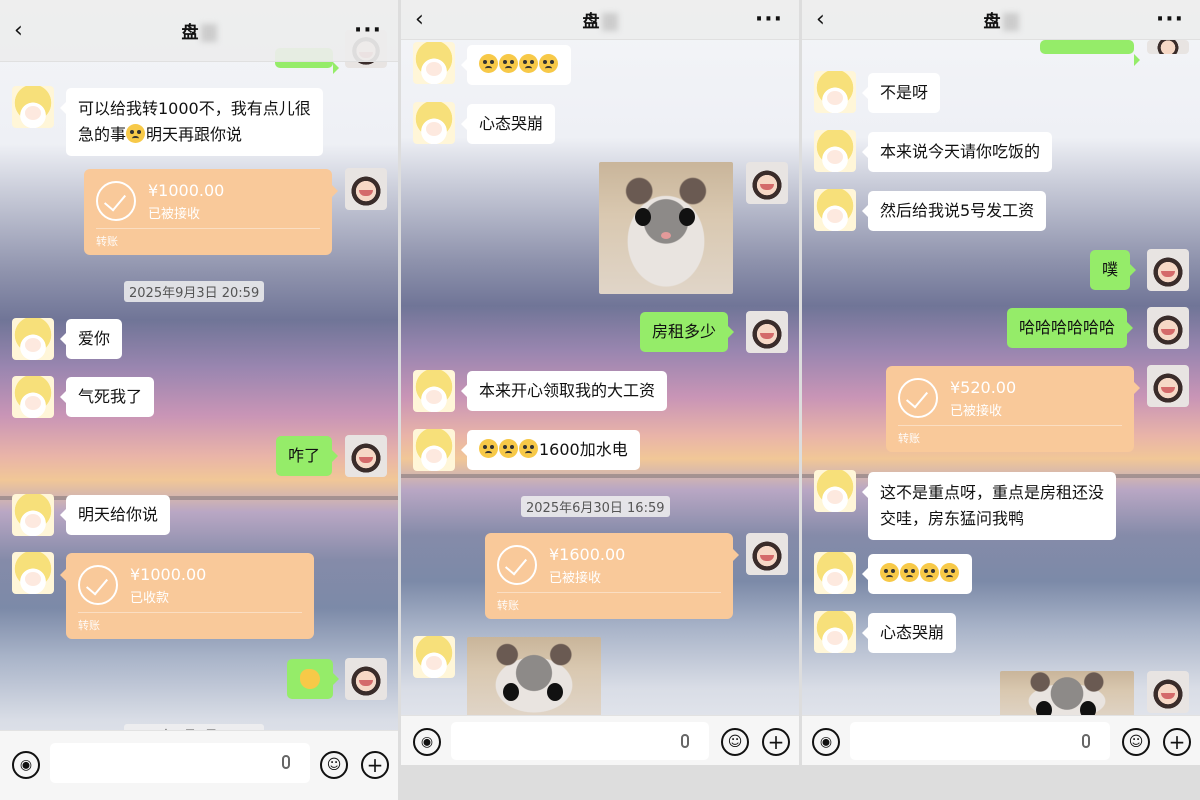 The width and height of the screenshot is (1200, 800). Describe the element at coordinates (107, 397) in the screenshot. I see `message-bubble-in: 气死我了` at that location.